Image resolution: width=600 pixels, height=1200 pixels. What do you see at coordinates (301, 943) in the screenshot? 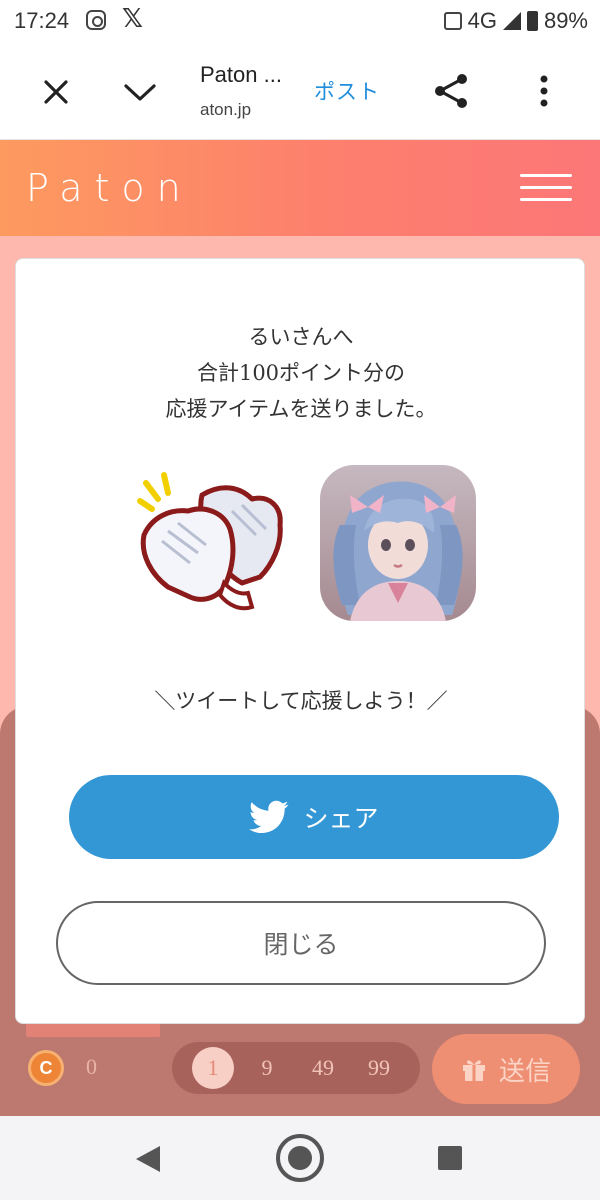
I see `close-button: 閉じる` at bounding box center [301, 943].